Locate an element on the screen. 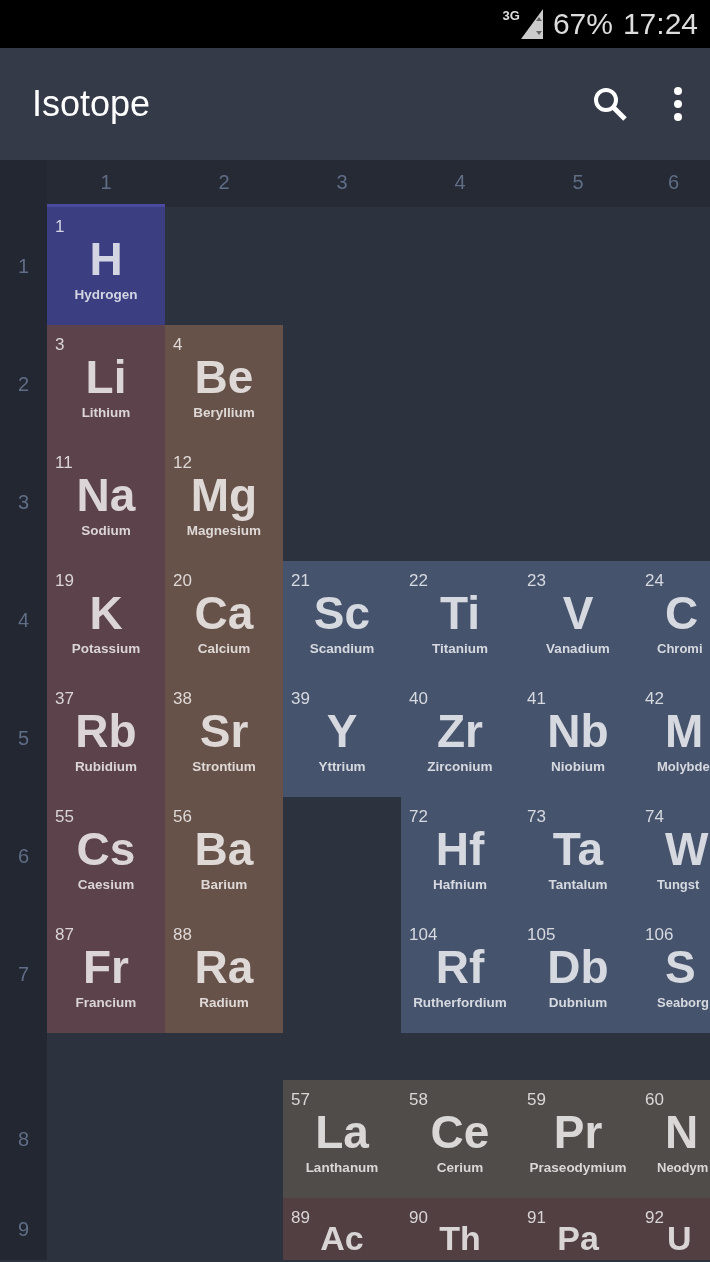  element-name: Radium is located at coordinates (224, 1002).